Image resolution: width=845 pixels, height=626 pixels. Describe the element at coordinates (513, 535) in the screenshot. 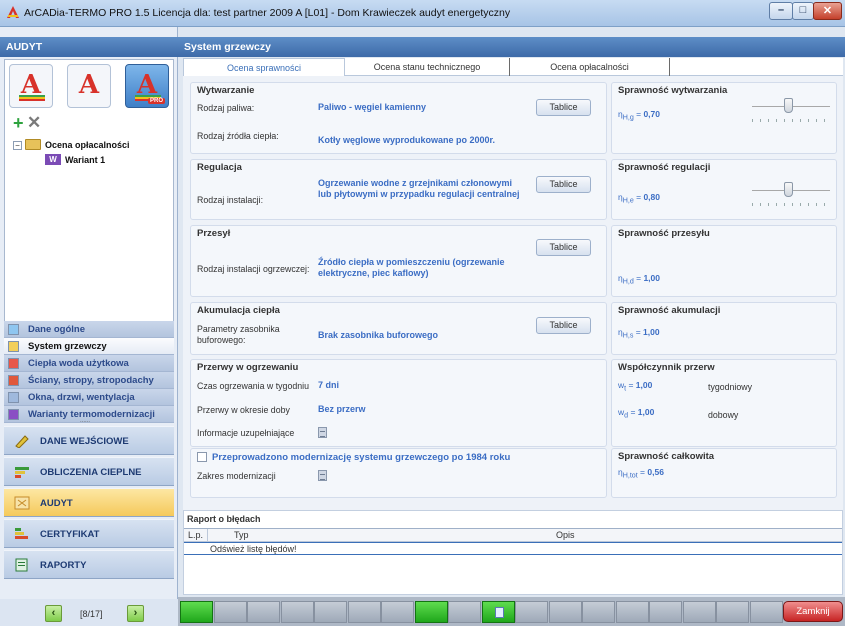

I see `error-table-header: L.p. Typ Opis` at that location.